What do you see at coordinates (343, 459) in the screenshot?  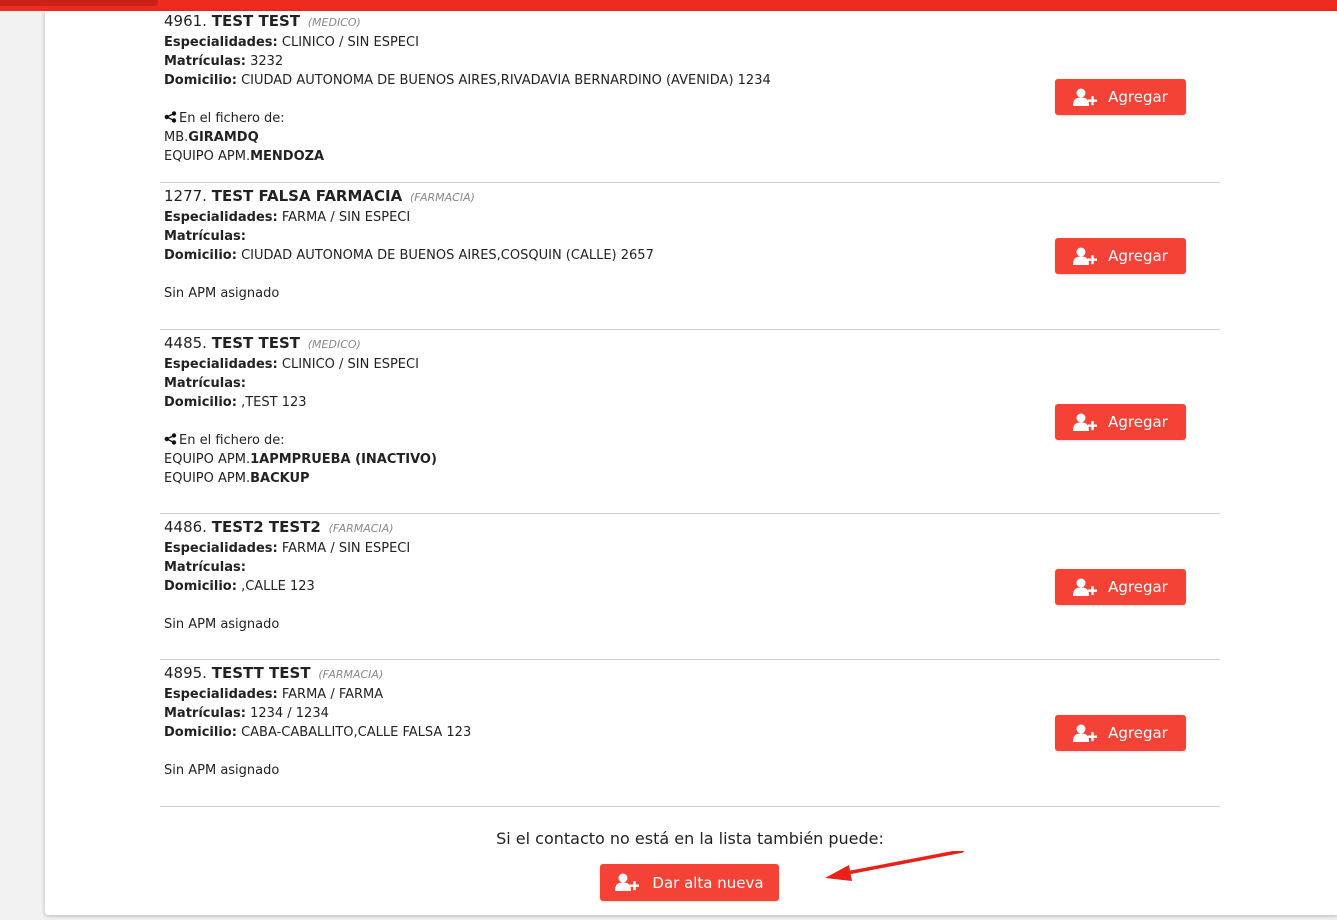 I see `fichero-name: 1APMPRUEBA (INACTIVO)` at bounding box center [343, 459].